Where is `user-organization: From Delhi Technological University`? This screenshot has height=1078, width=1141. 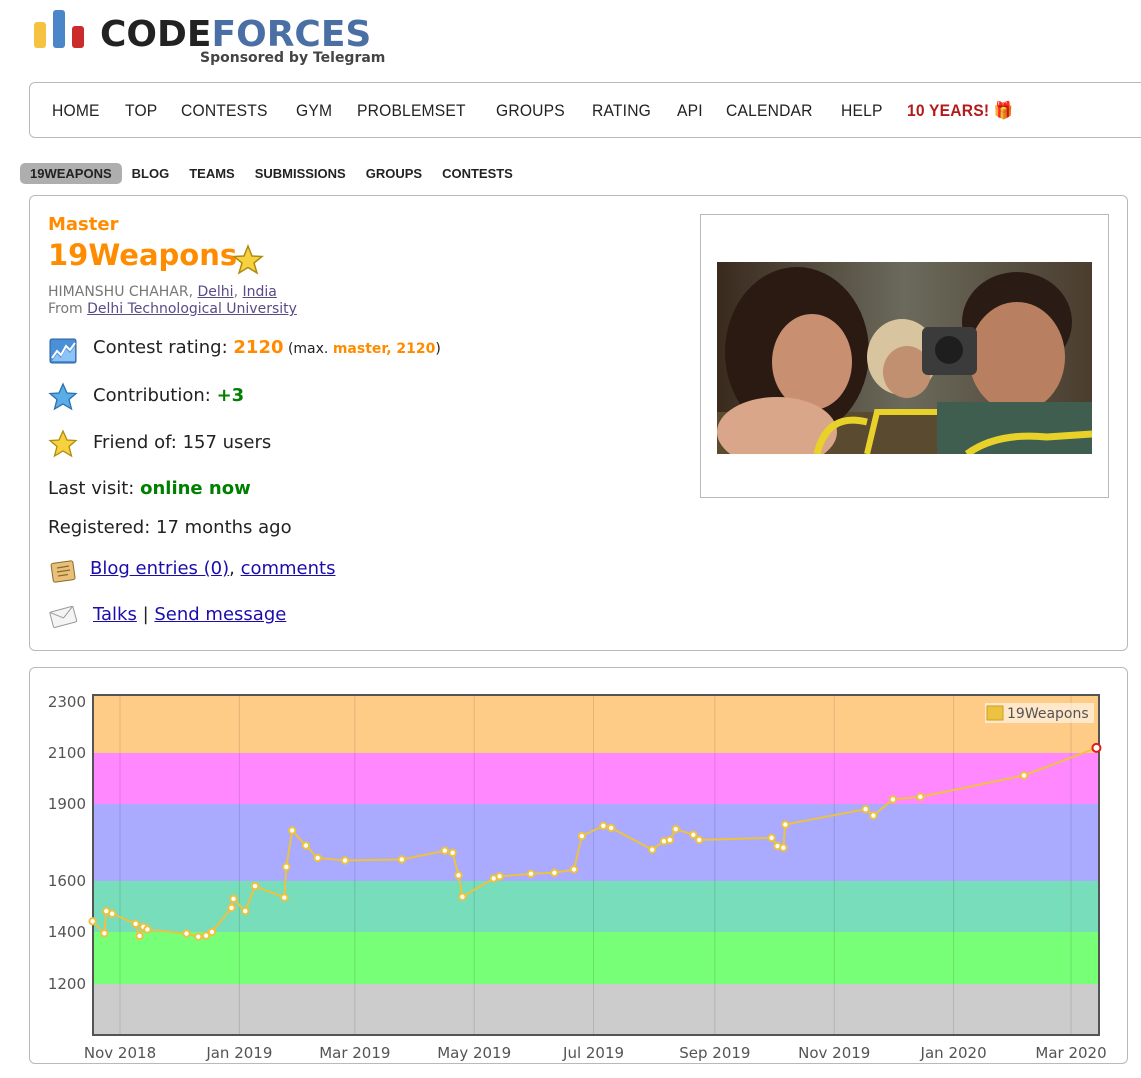 user-organization: From Delhi Technological University is located at coordinates (172, 309).